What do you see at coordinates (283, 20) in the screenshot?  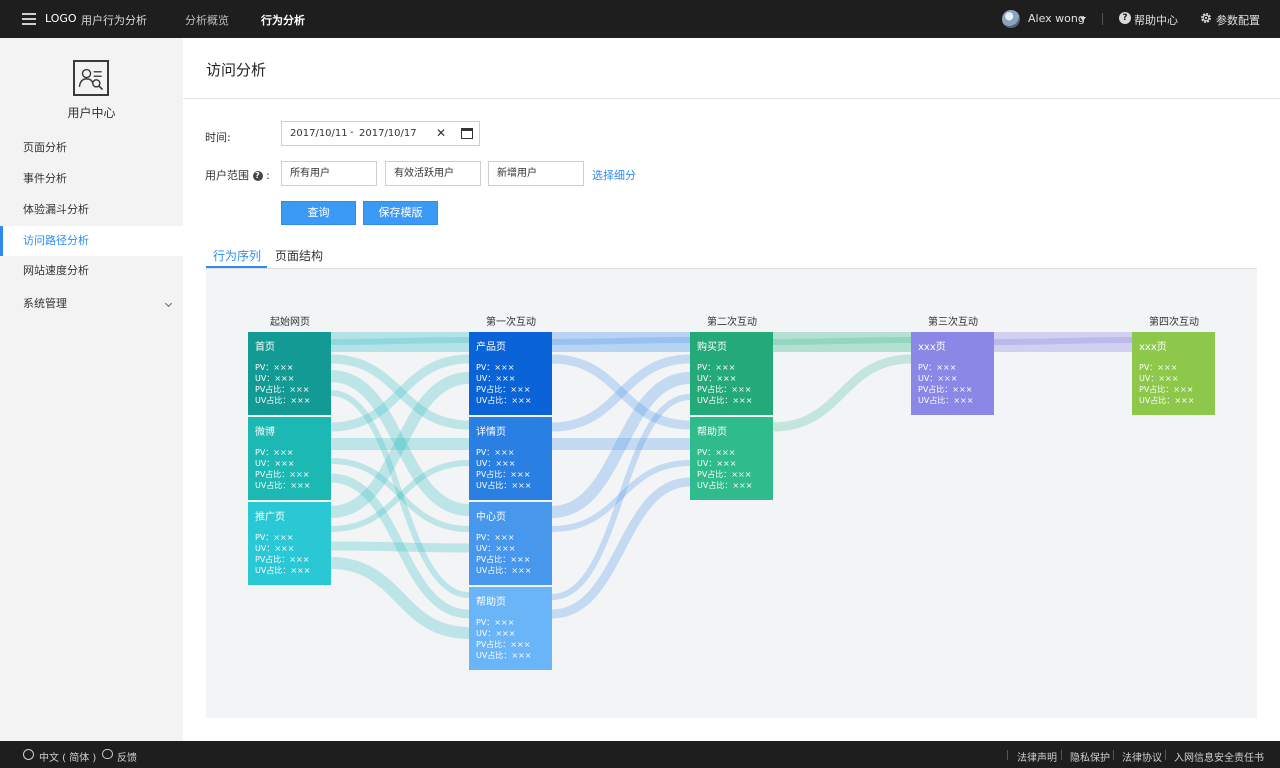 I see `nav-behavior-analysis: 行为分析` at bounding box center [283, 20].